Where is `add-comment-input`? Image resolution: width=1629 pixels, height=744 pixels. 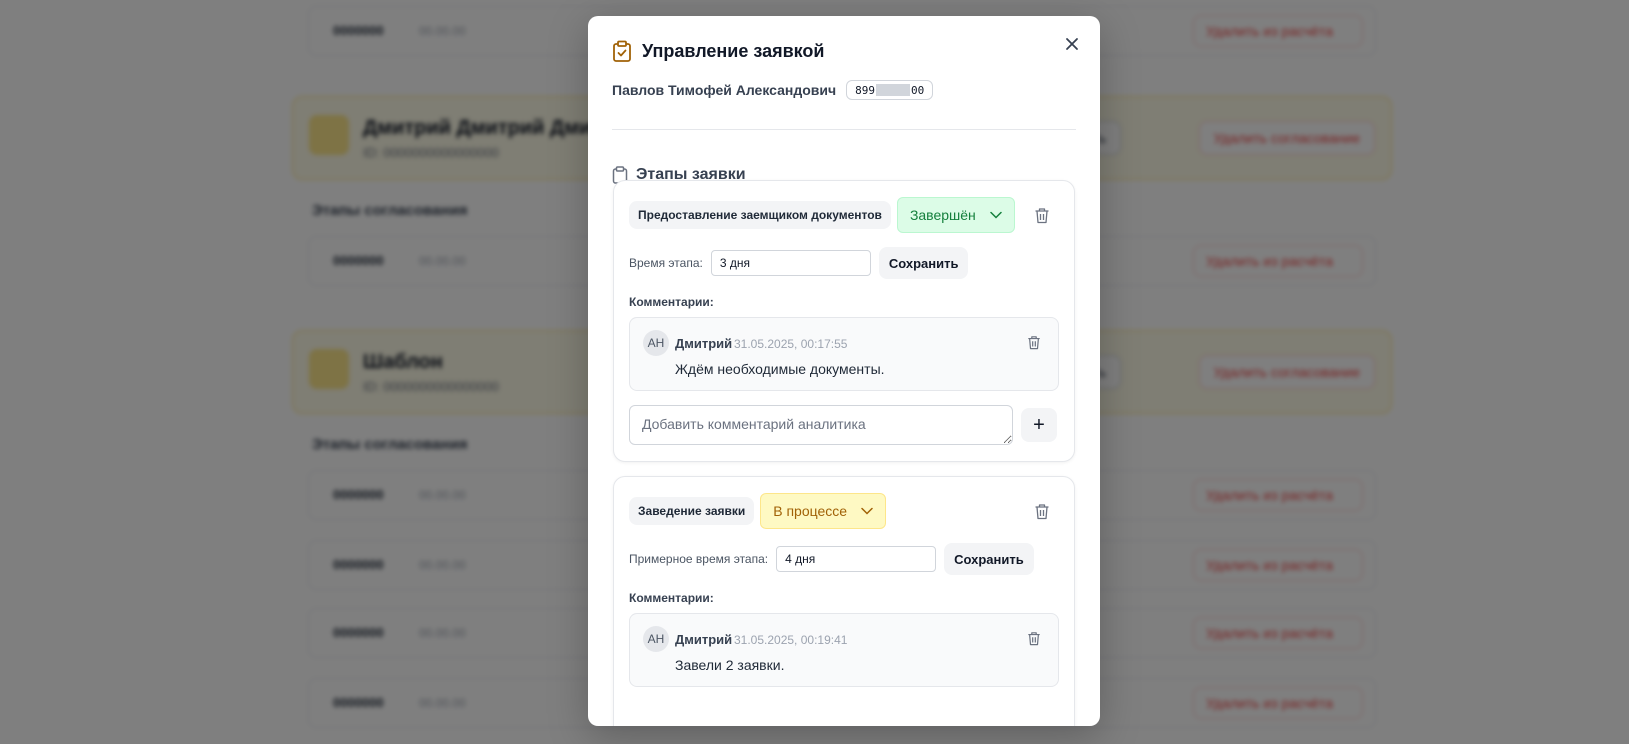
add-comment-input is located at coordinates (821, 425).